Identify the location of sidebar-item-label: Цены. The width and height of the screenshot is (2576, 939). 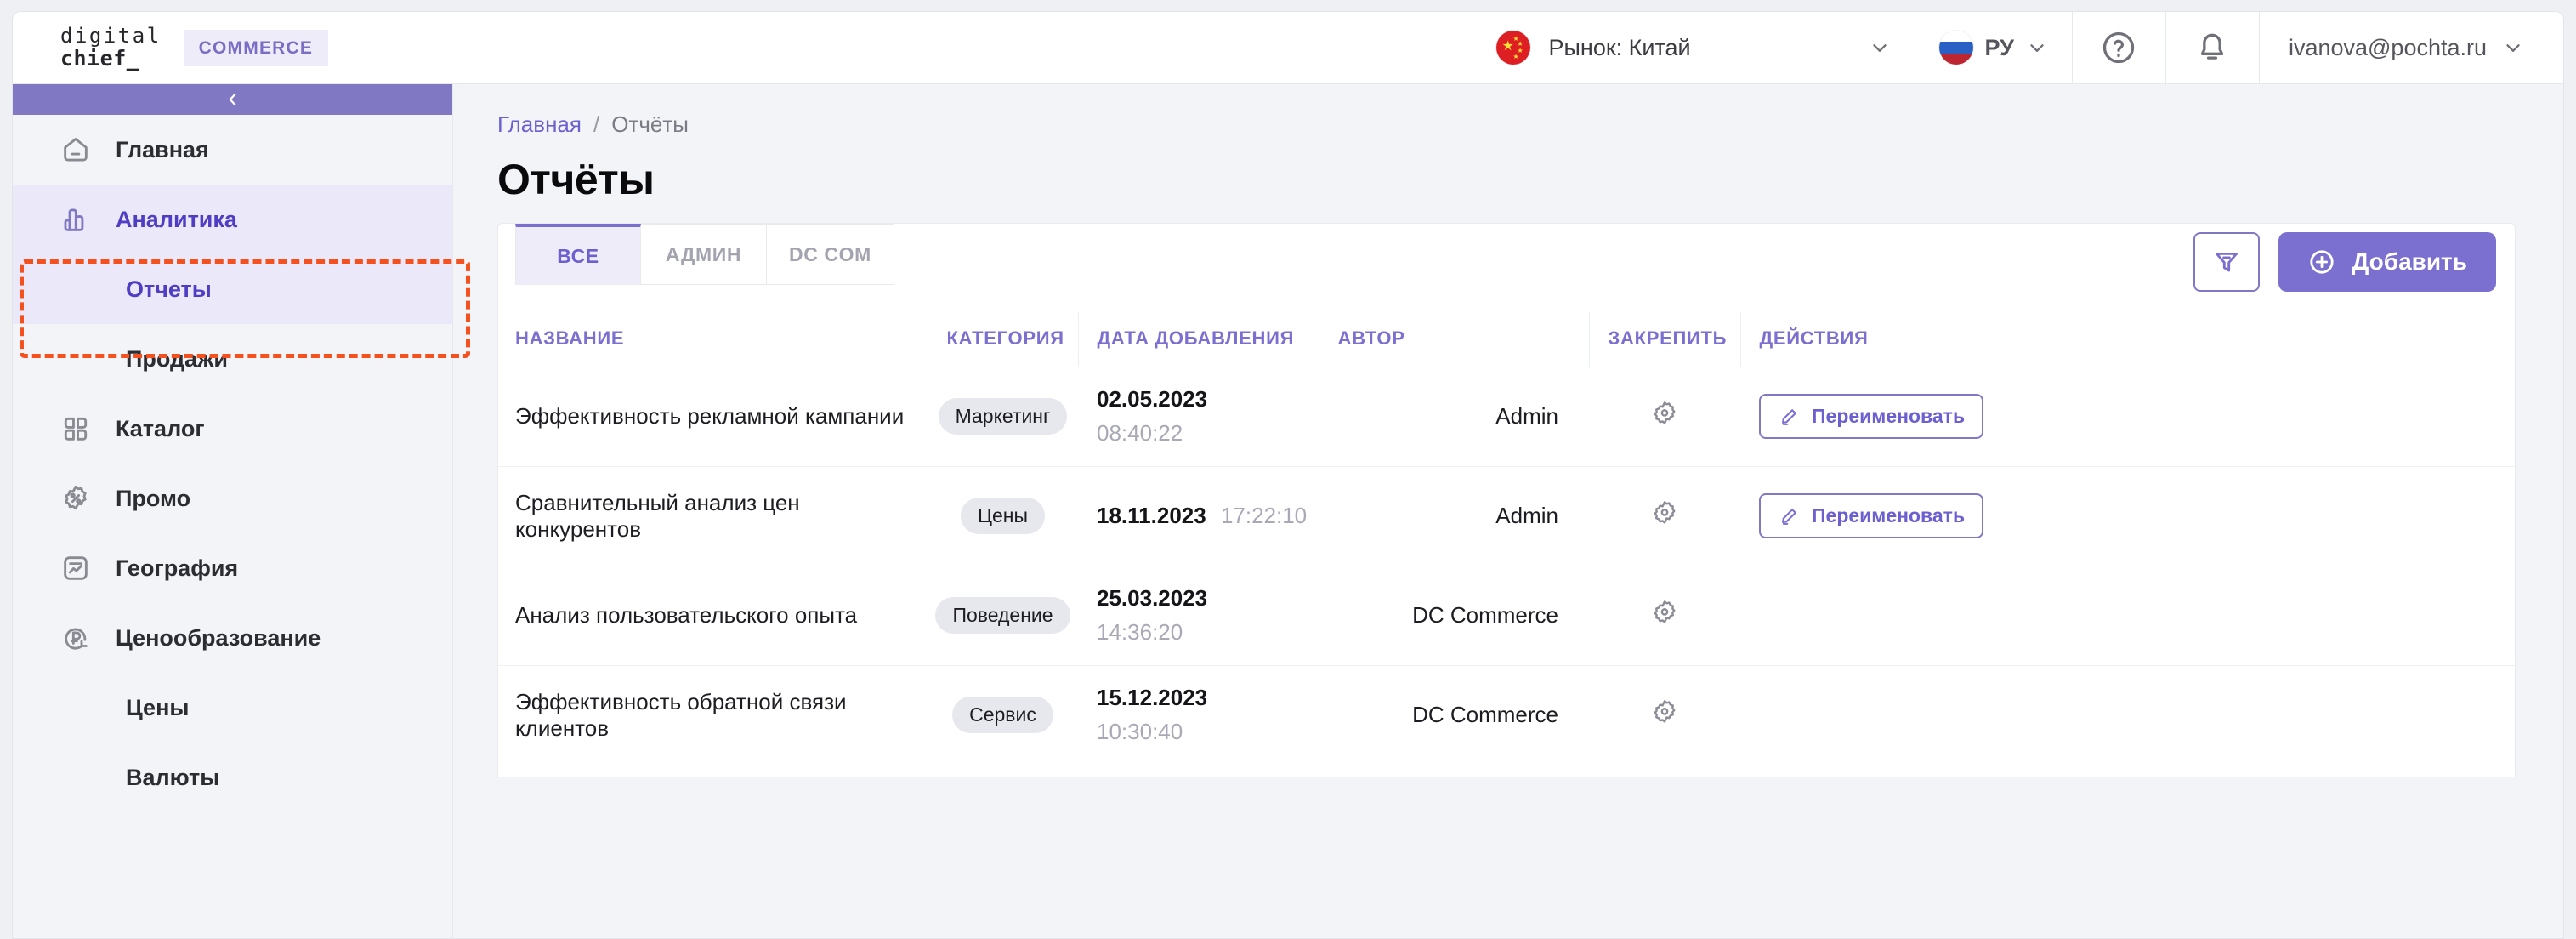
(158, 707).